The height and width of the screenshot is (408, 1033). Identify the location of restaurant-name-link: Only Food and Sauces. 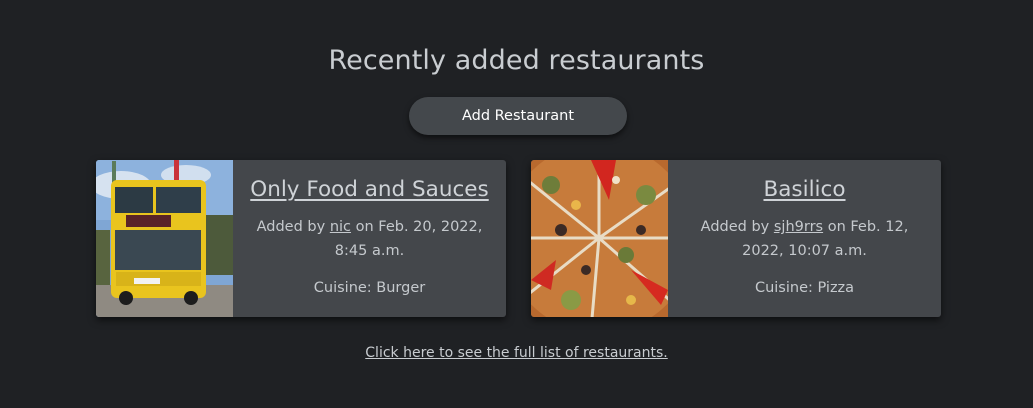
(369, 189).